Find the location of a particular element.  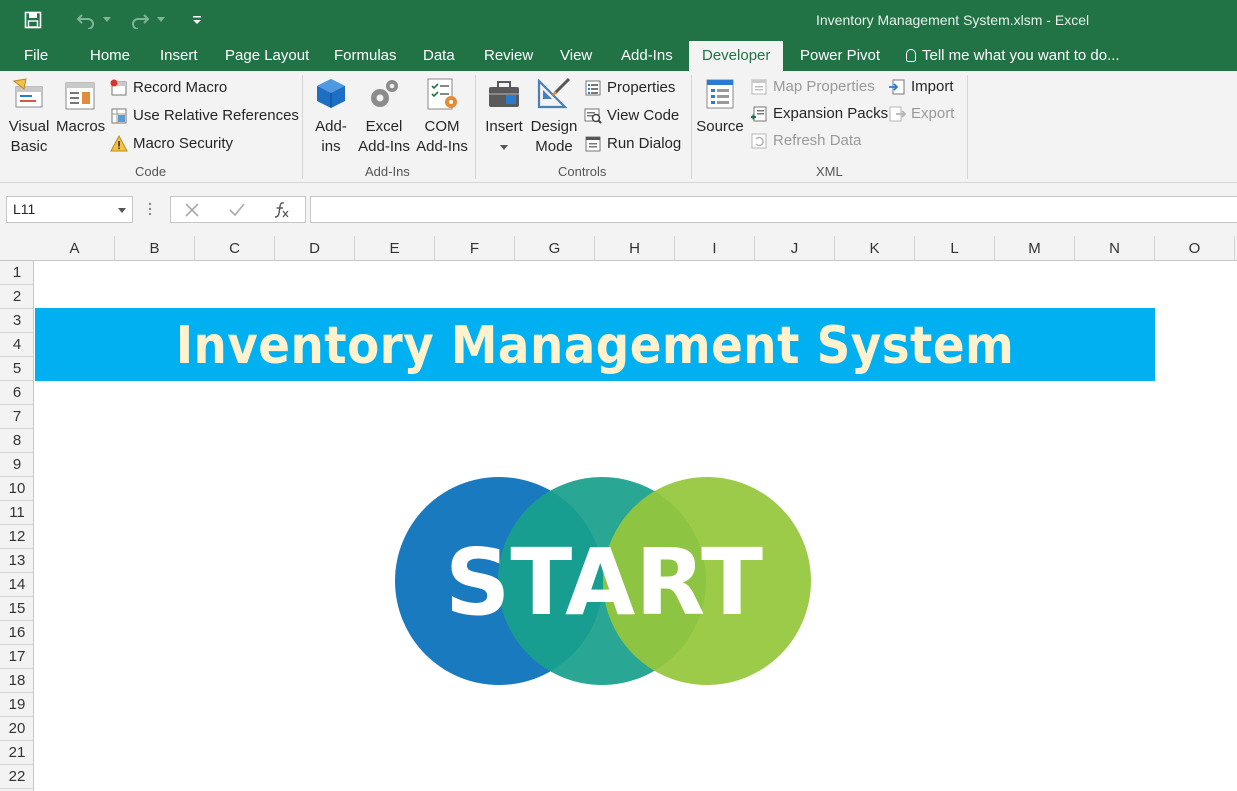

expansion-packs-button: Expansion Packs is located at coordinates (819, 114).